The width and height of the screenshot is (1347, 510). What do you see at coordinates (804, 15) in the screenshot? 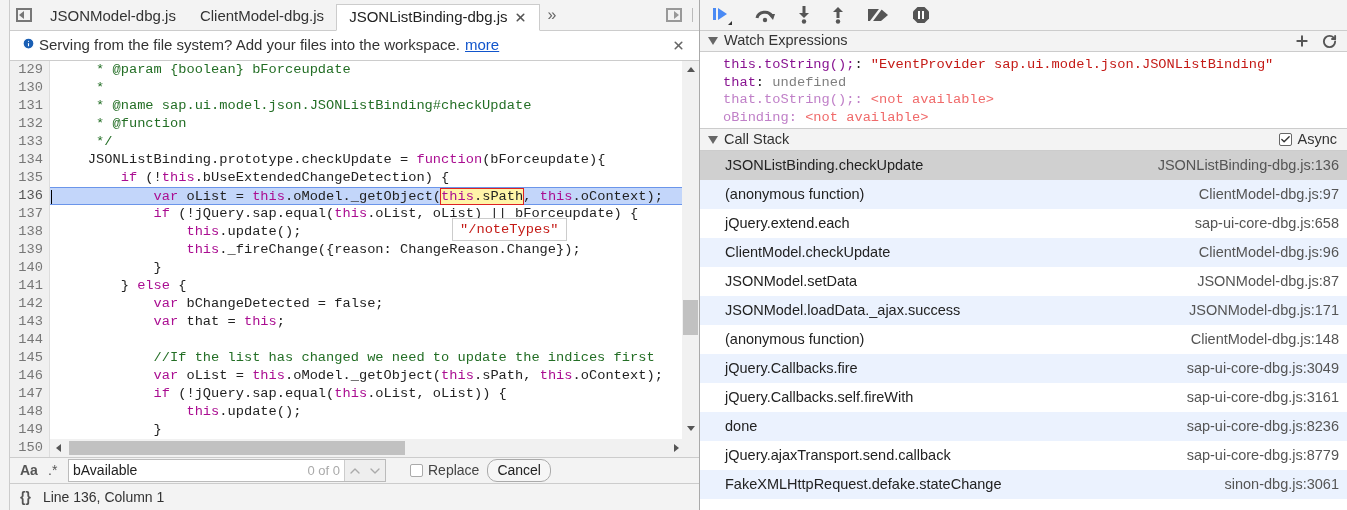
I see `step-into-icon` at bounding box center [804, 15].